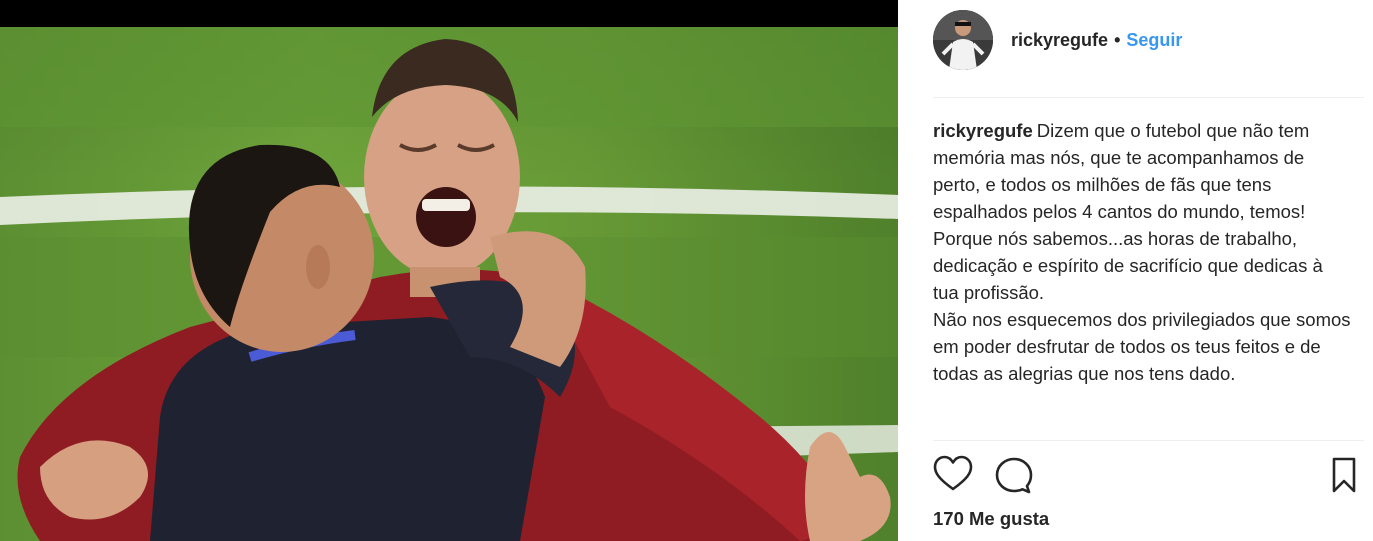 The height and width of the screenshot is (541, 1373). I want to click on comment-icon, so click(1014, 475).